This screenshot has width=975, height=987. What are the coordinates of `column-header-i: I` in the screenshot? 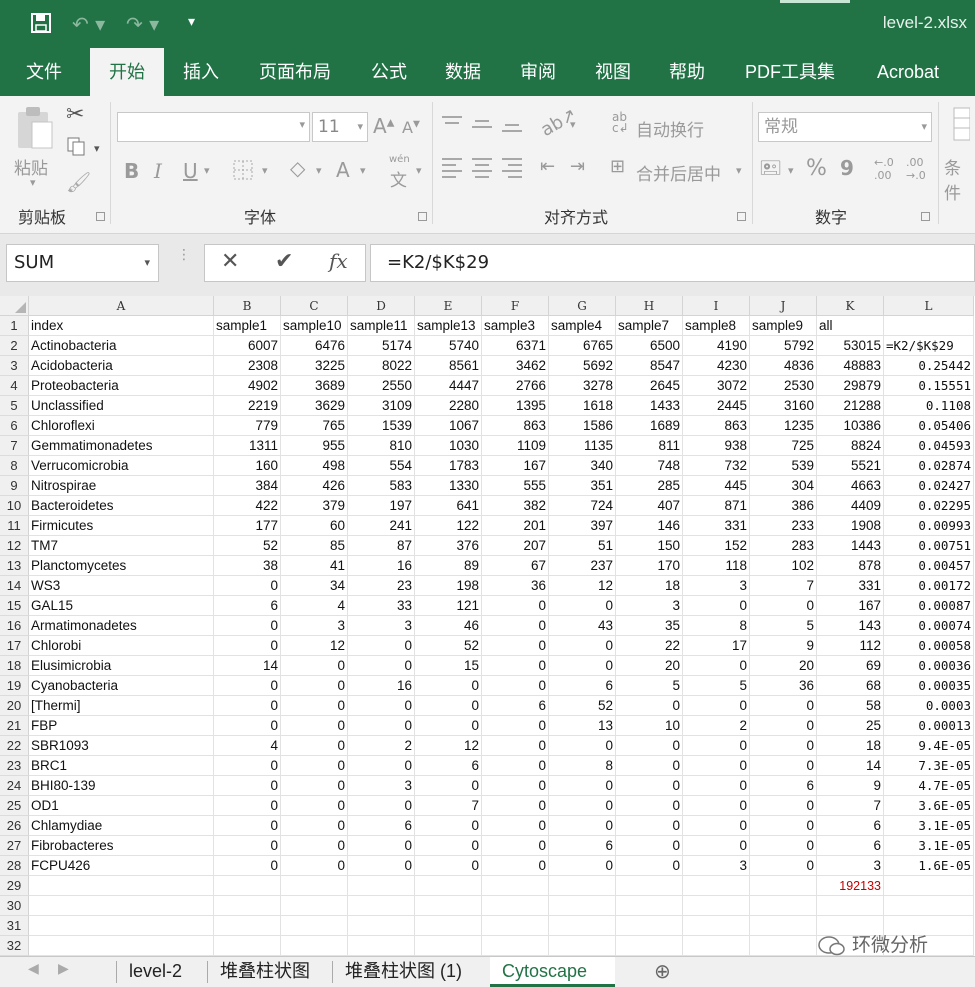 It's located at (716, 306).